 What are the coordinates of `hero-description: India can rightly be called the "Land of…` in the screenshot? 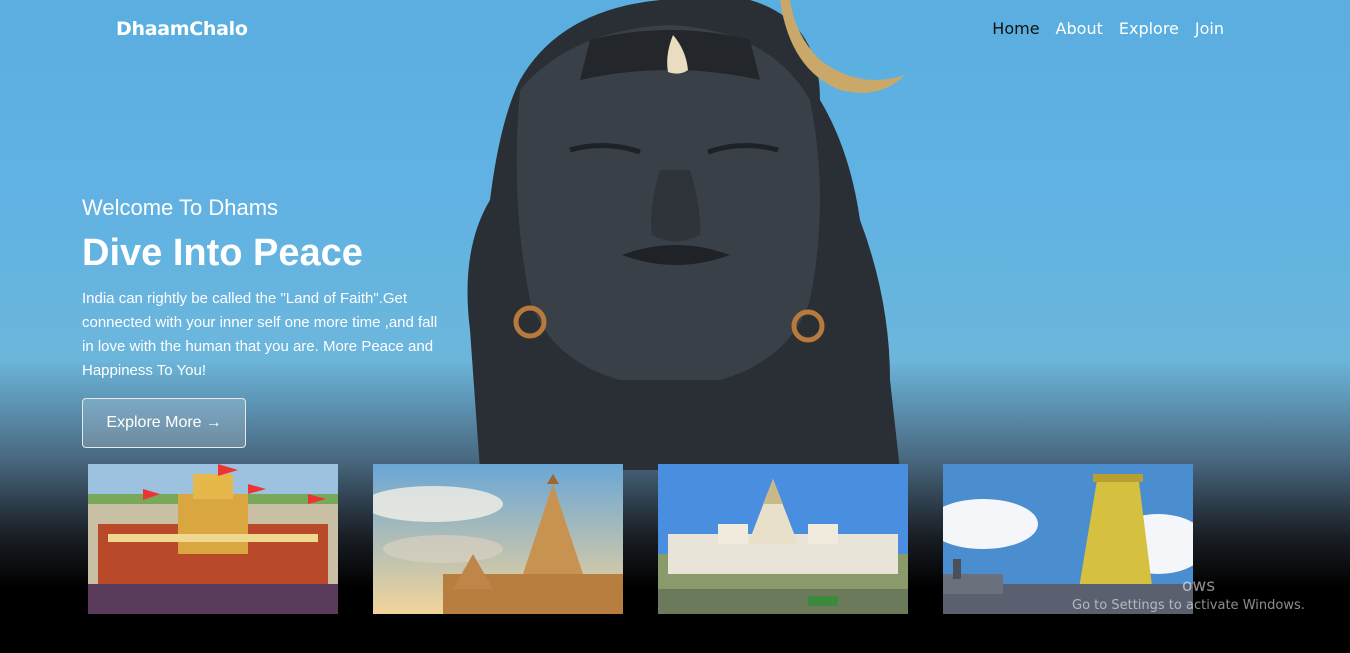 It's located at (260, 334).